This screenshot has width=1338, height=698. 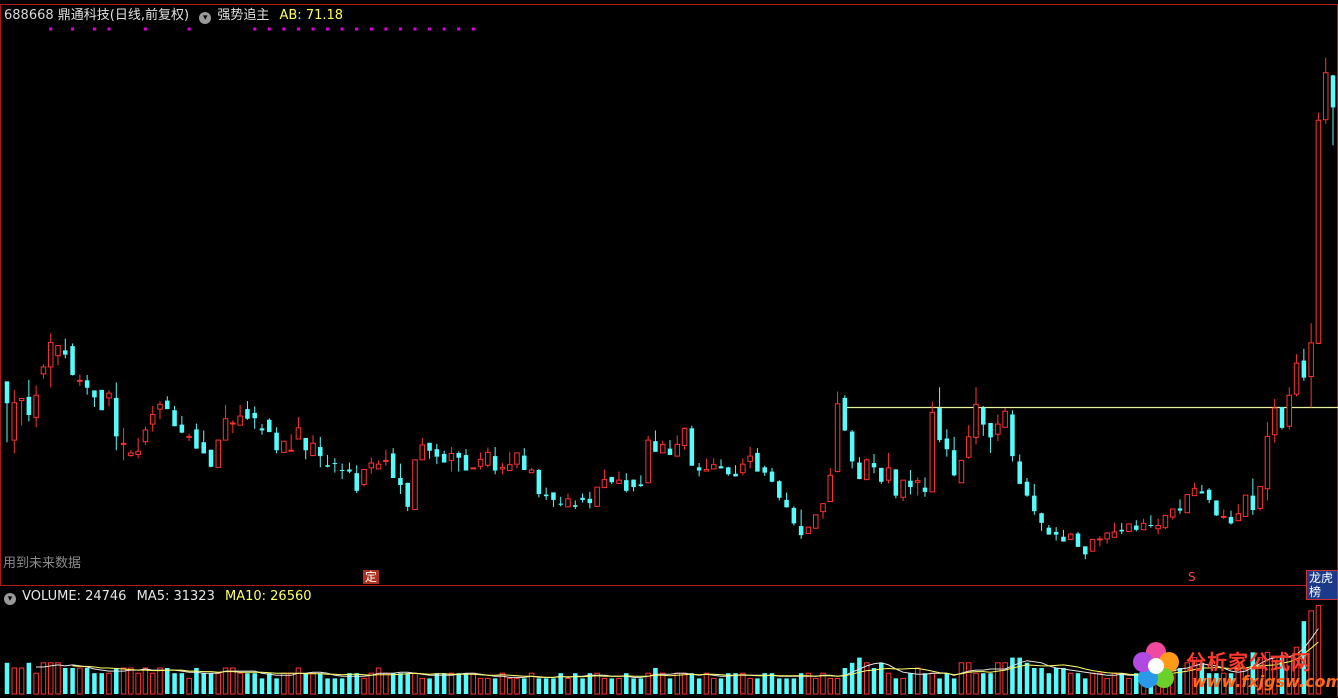 I want to click on event-tag-lhb: 龙虎榜, so click(x=1322, y=585).